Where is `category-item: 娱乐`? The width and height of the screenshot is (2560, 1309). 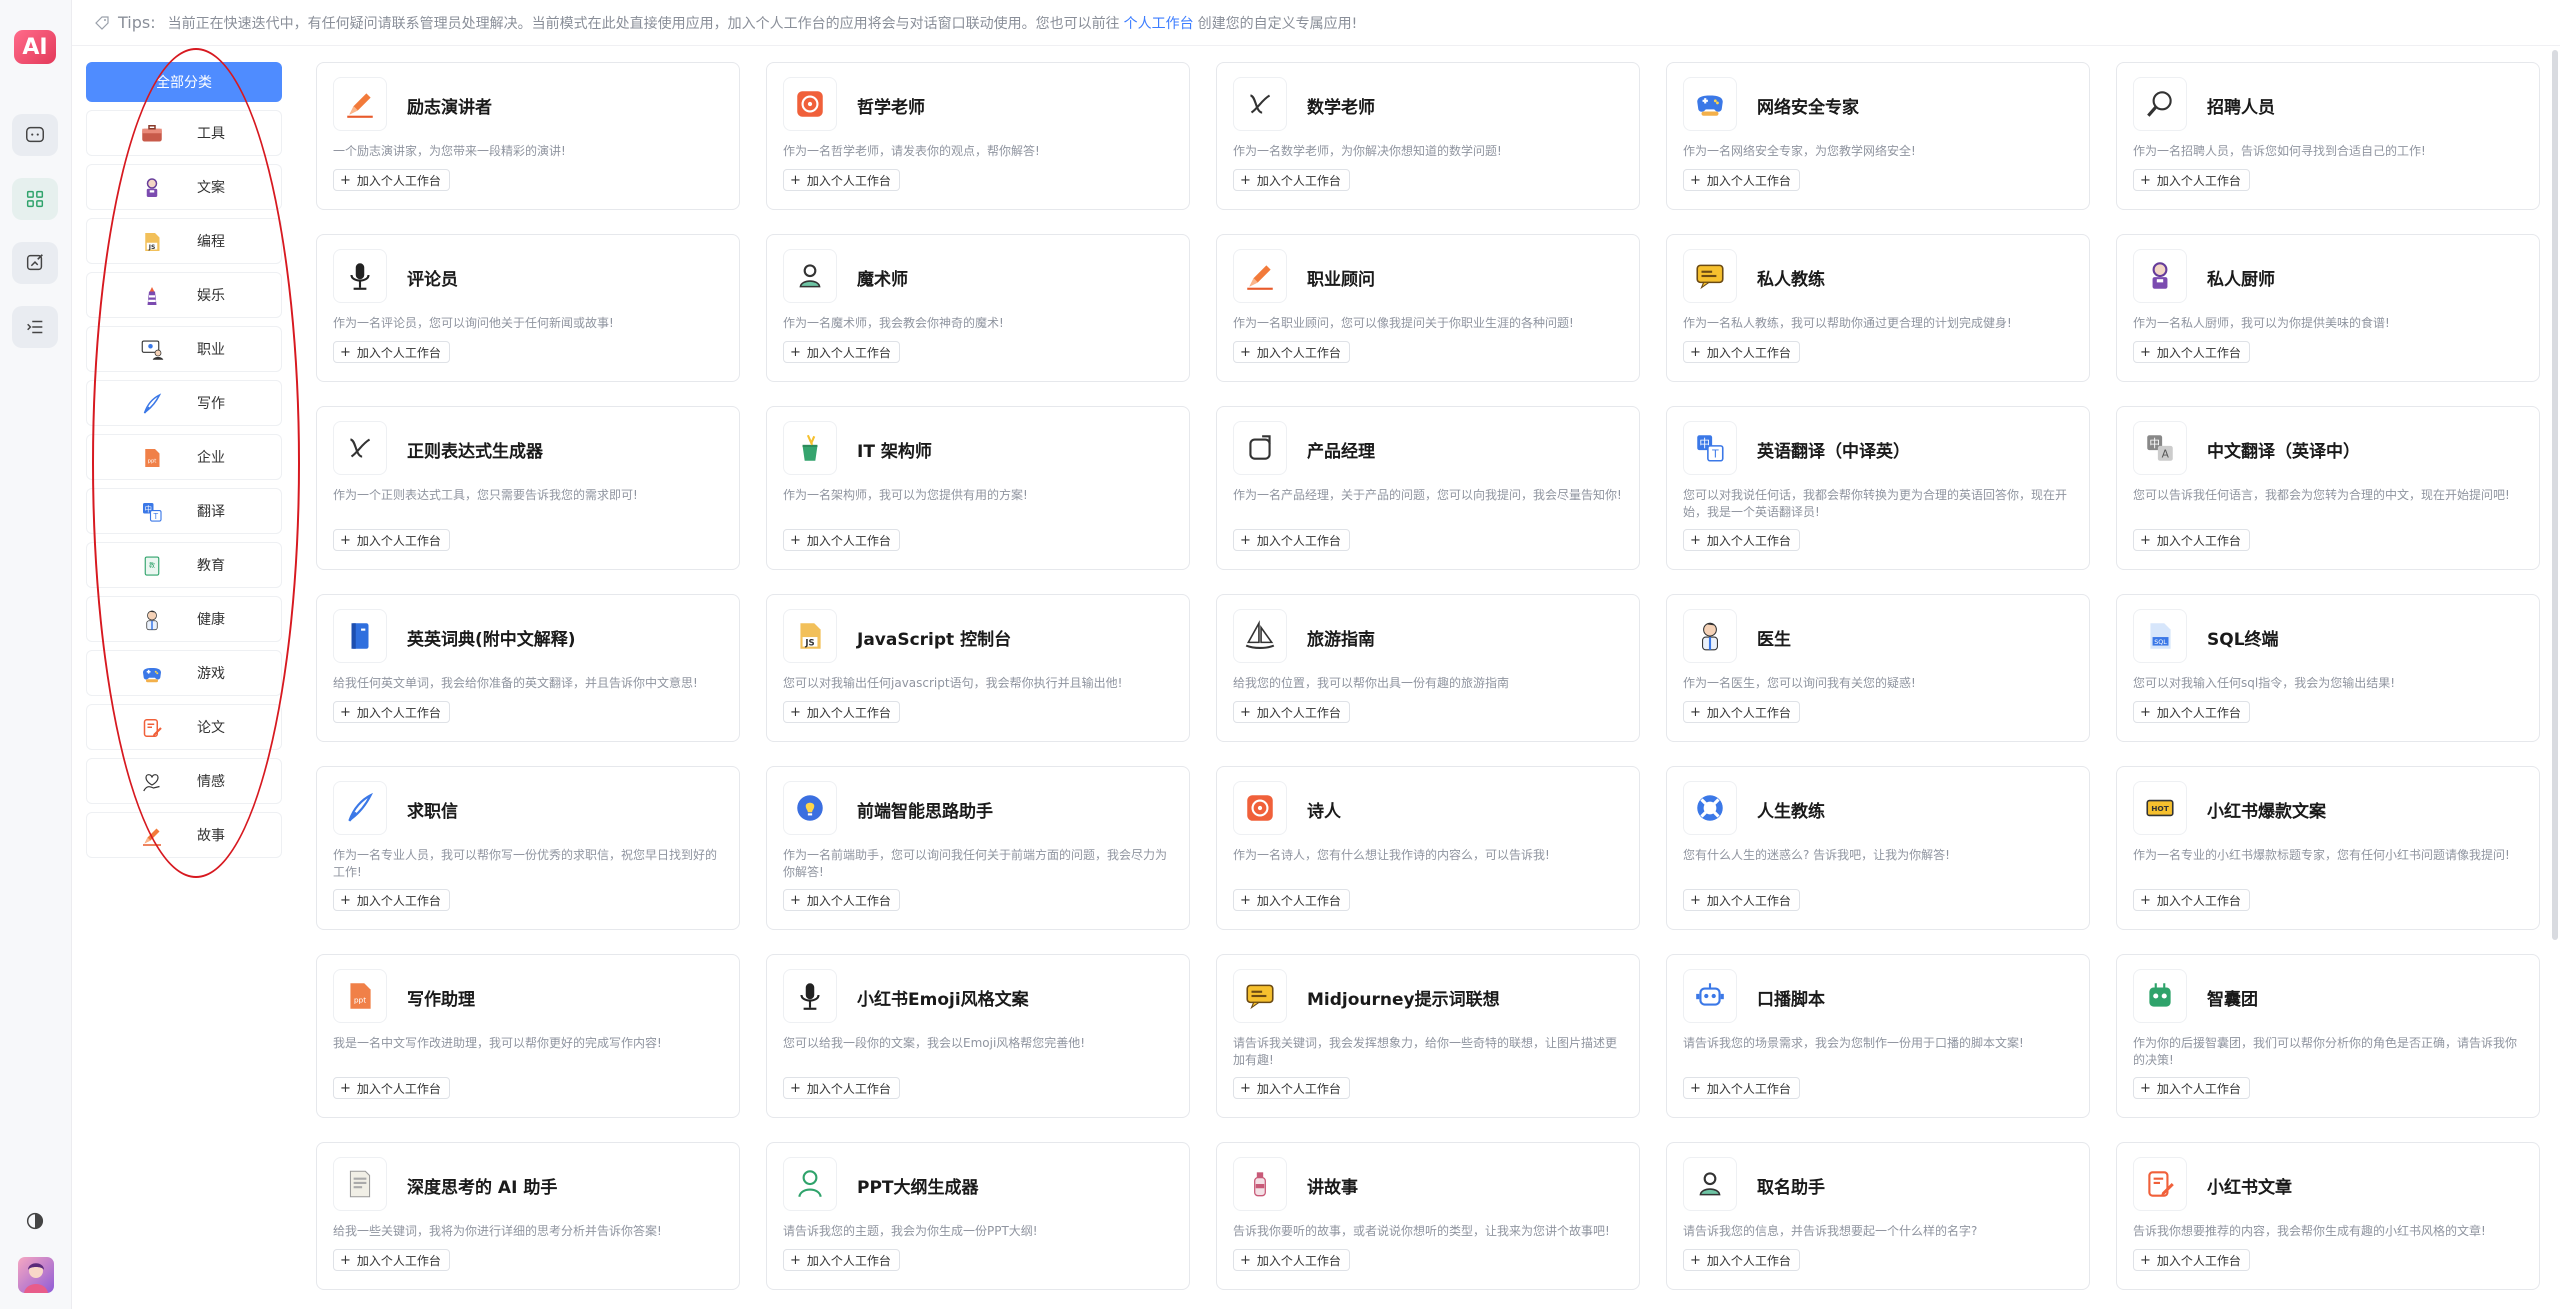
category-item: 娱乐 is located at coordinates (184, 295).